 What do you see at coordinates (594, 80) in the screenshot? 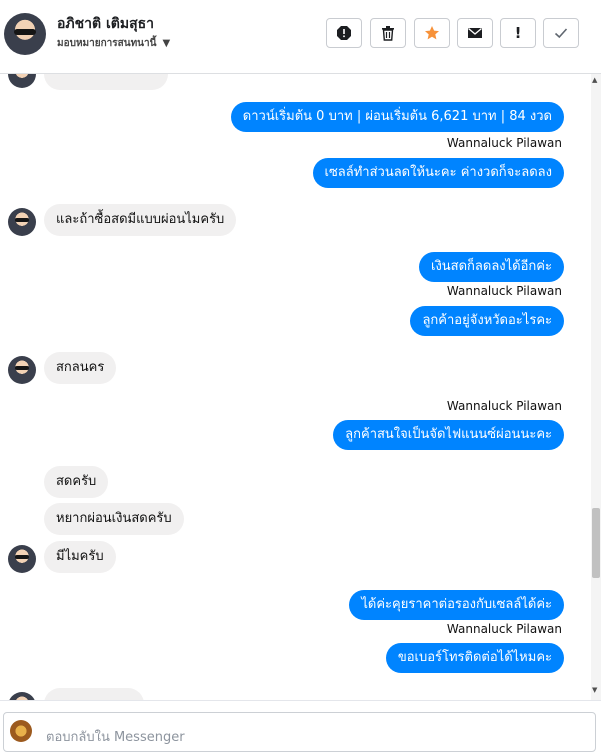
I see `scroll-up-icon: ▲` at bounding box center [594, 80].